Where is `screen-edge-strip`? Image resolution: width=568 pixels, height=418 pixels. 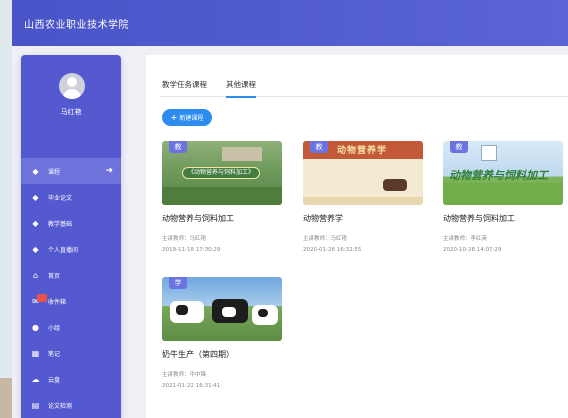 screen-edge-strip is located at coordinates (6, 209).